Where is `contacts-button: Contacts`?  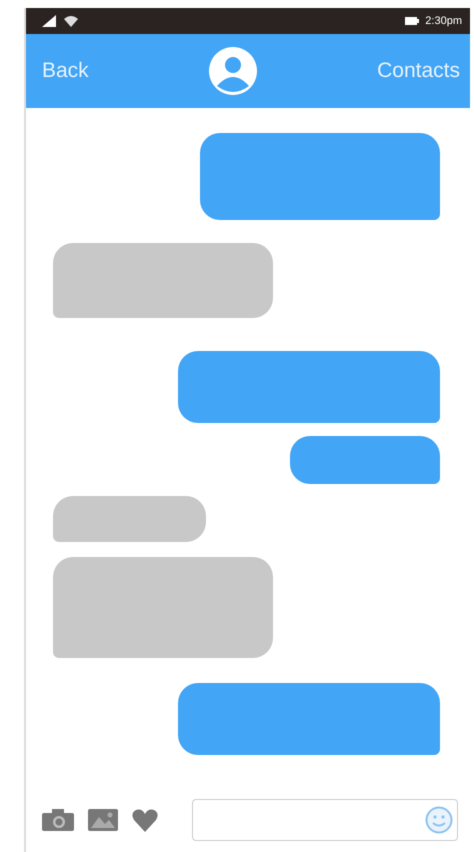 contacts-button: Contacts is located at coordinates (418, 71).